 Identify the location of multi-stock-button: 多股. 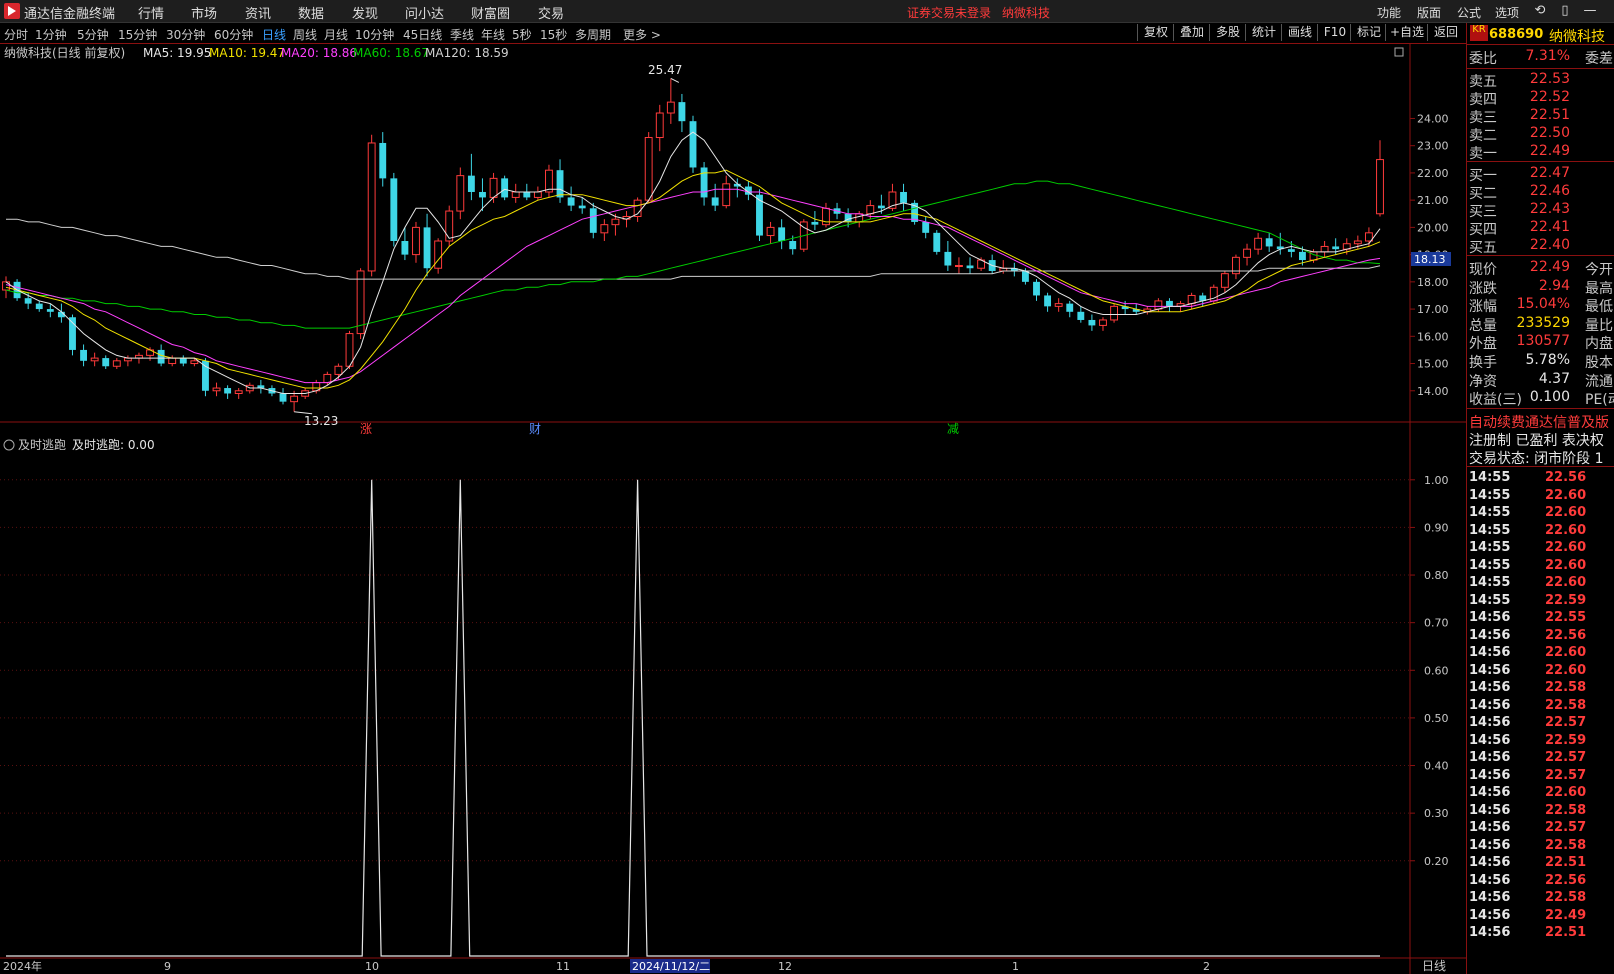
(1227, 32).